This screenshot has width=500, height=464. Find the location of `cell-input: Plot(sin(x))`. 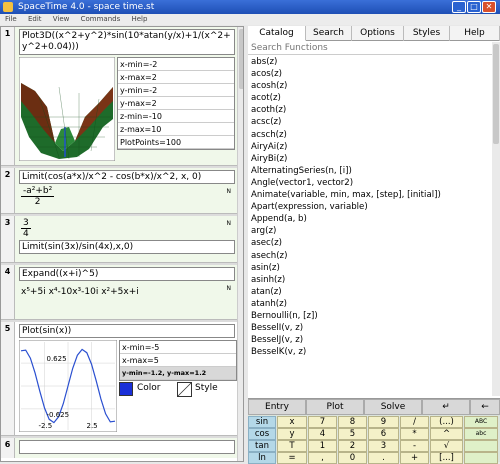

cell-input: Plot(sin(x)) is located at coordinates (127, 331).